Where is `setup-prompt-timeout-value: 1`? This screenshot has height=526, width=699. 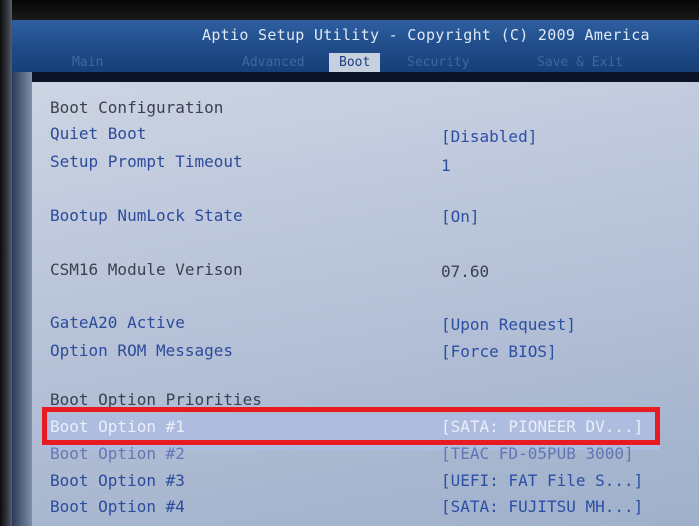 setup-prompt-timeout-value: 1 is located at coordinates (446, 165).